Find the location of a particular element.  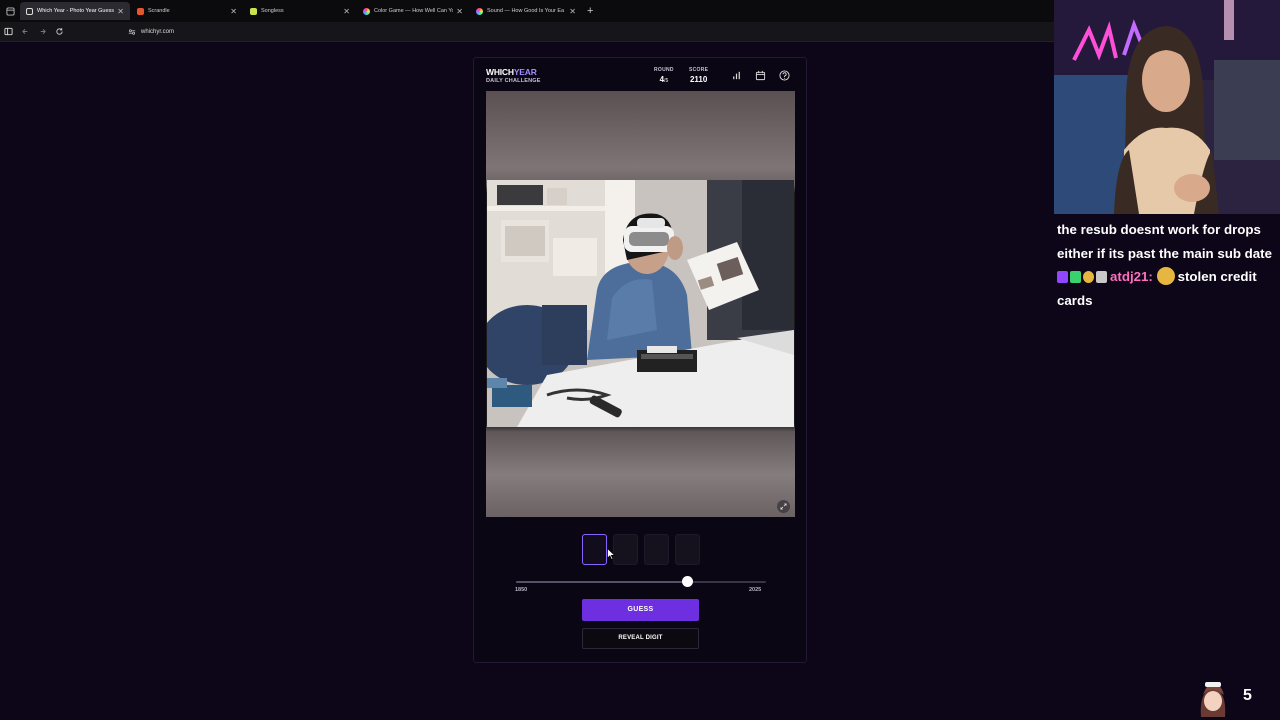

anime-avatar-icon is located at coordinates (1213, 699).